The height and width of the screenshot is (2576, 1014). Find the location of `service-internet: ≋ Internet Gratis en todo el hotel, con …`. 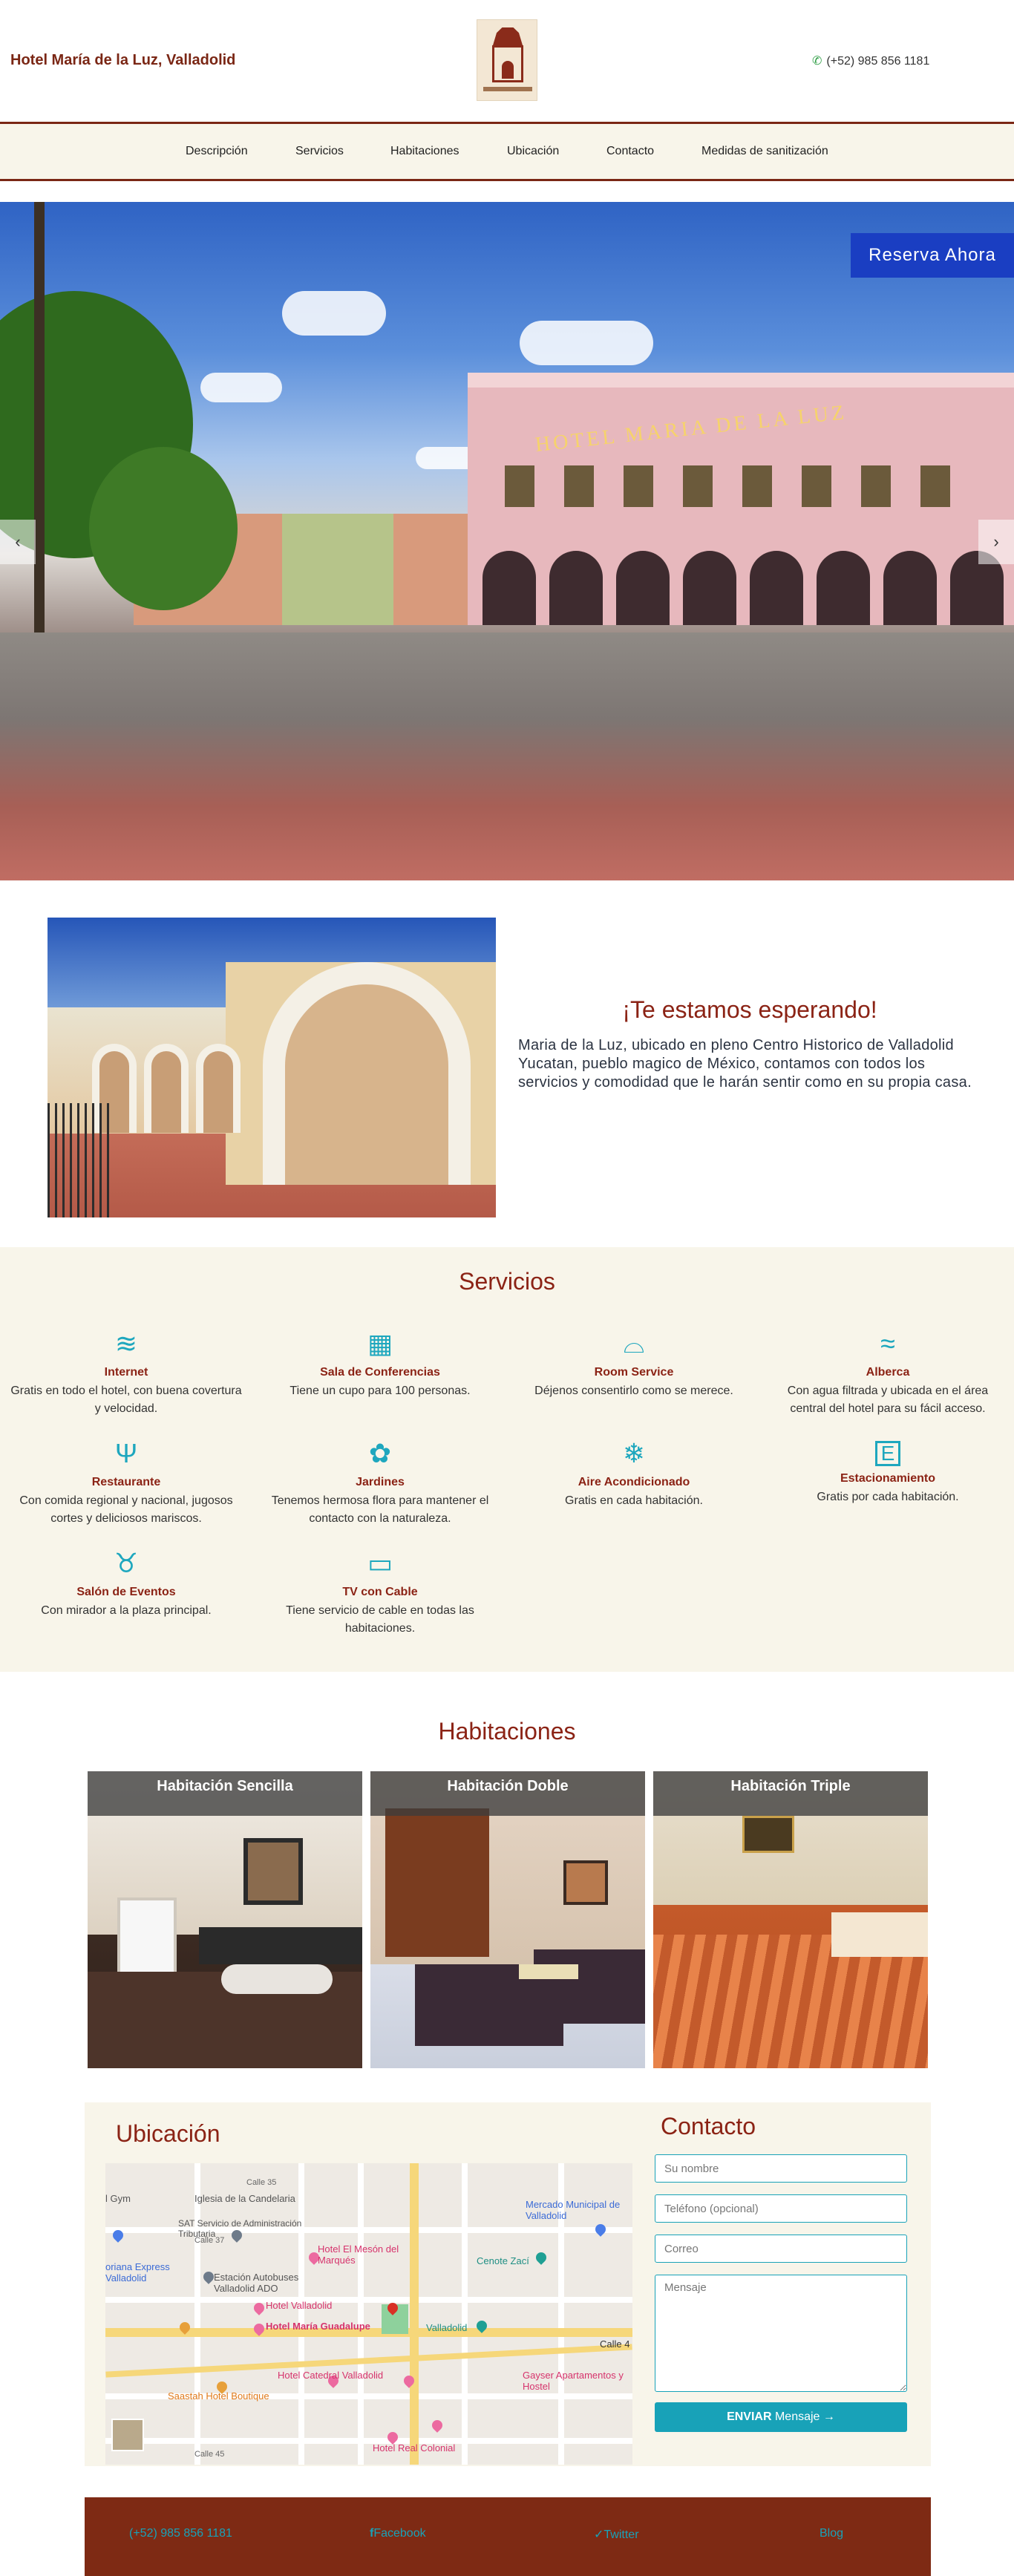

service-internet: ≋ Internet Gratis en todo el hotel, con … is located at coordinates (126, 1371).